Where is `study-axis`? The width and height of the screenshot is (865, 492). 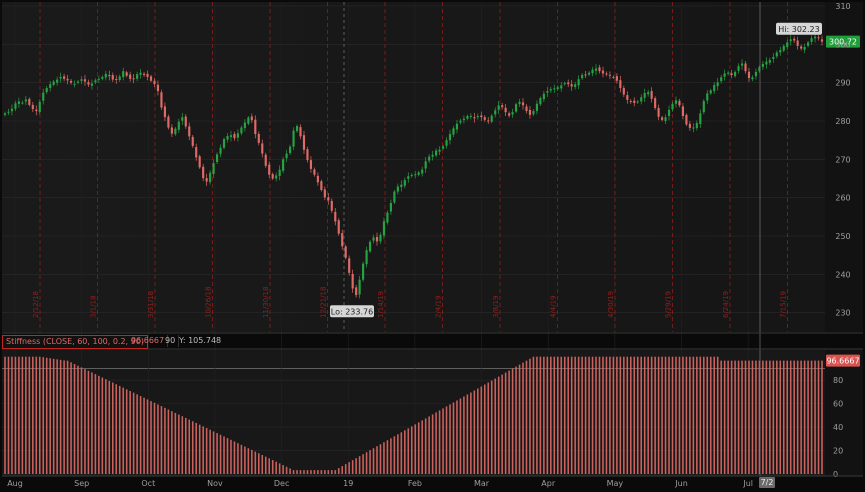
study-axis is located at coordinates (844, 413).